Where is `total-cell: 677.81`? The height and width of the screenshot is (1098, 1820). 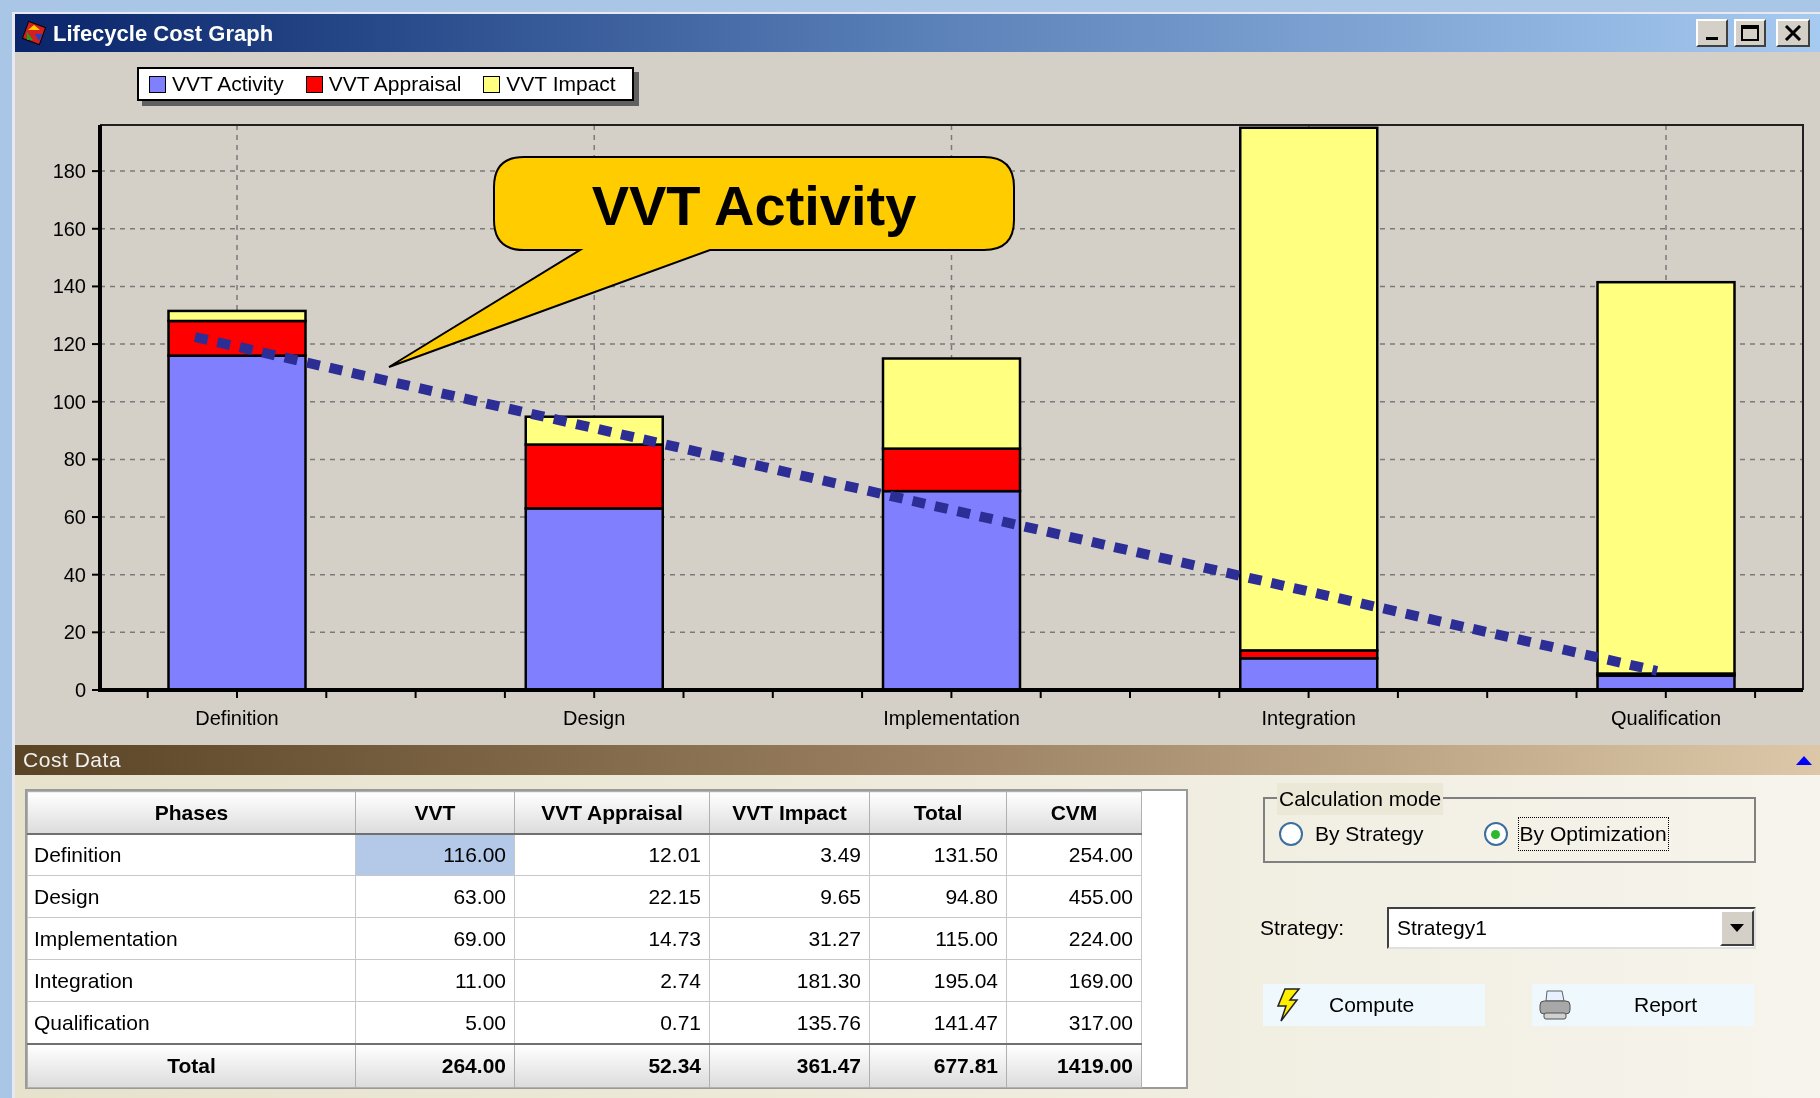 total-cell: 677.81 is located at coordinates (938, 1065).